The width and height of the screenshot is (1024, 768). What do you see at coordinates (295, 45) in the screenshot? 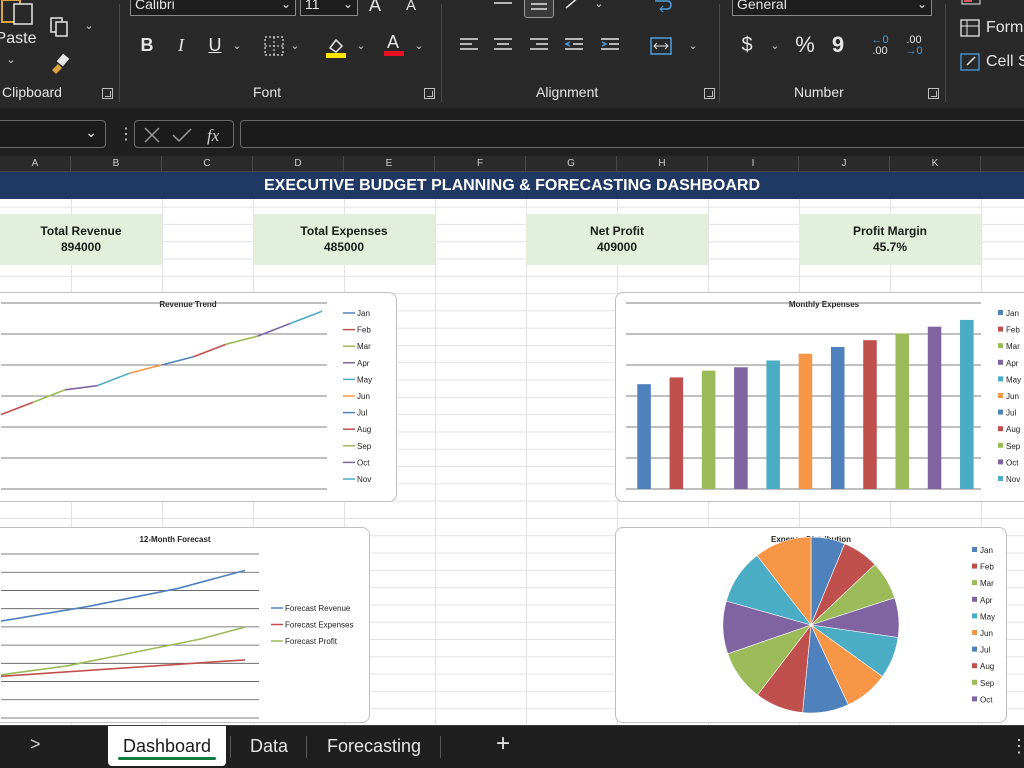
I see `borders-dropdown-icon: ⌄` at bounding box center [295, 45].